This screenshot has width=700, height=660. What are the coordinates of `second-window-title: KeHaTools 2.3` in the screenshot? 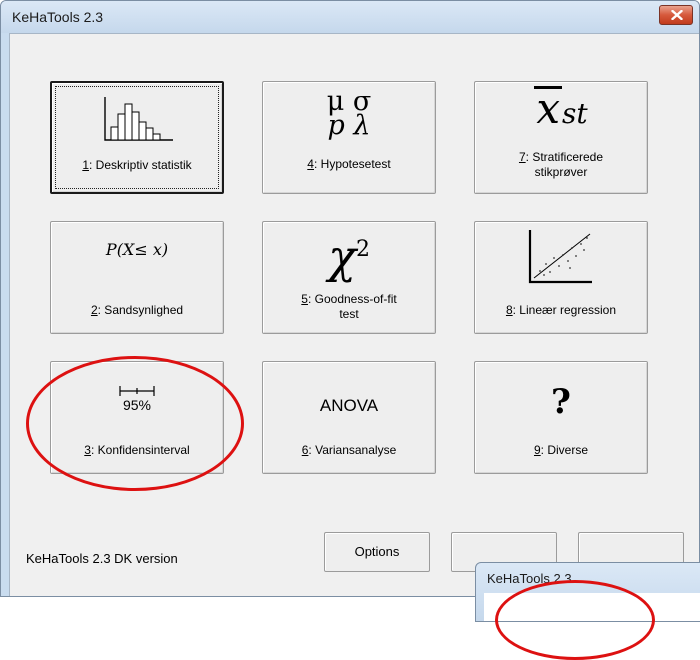 It's located at (529, 578).